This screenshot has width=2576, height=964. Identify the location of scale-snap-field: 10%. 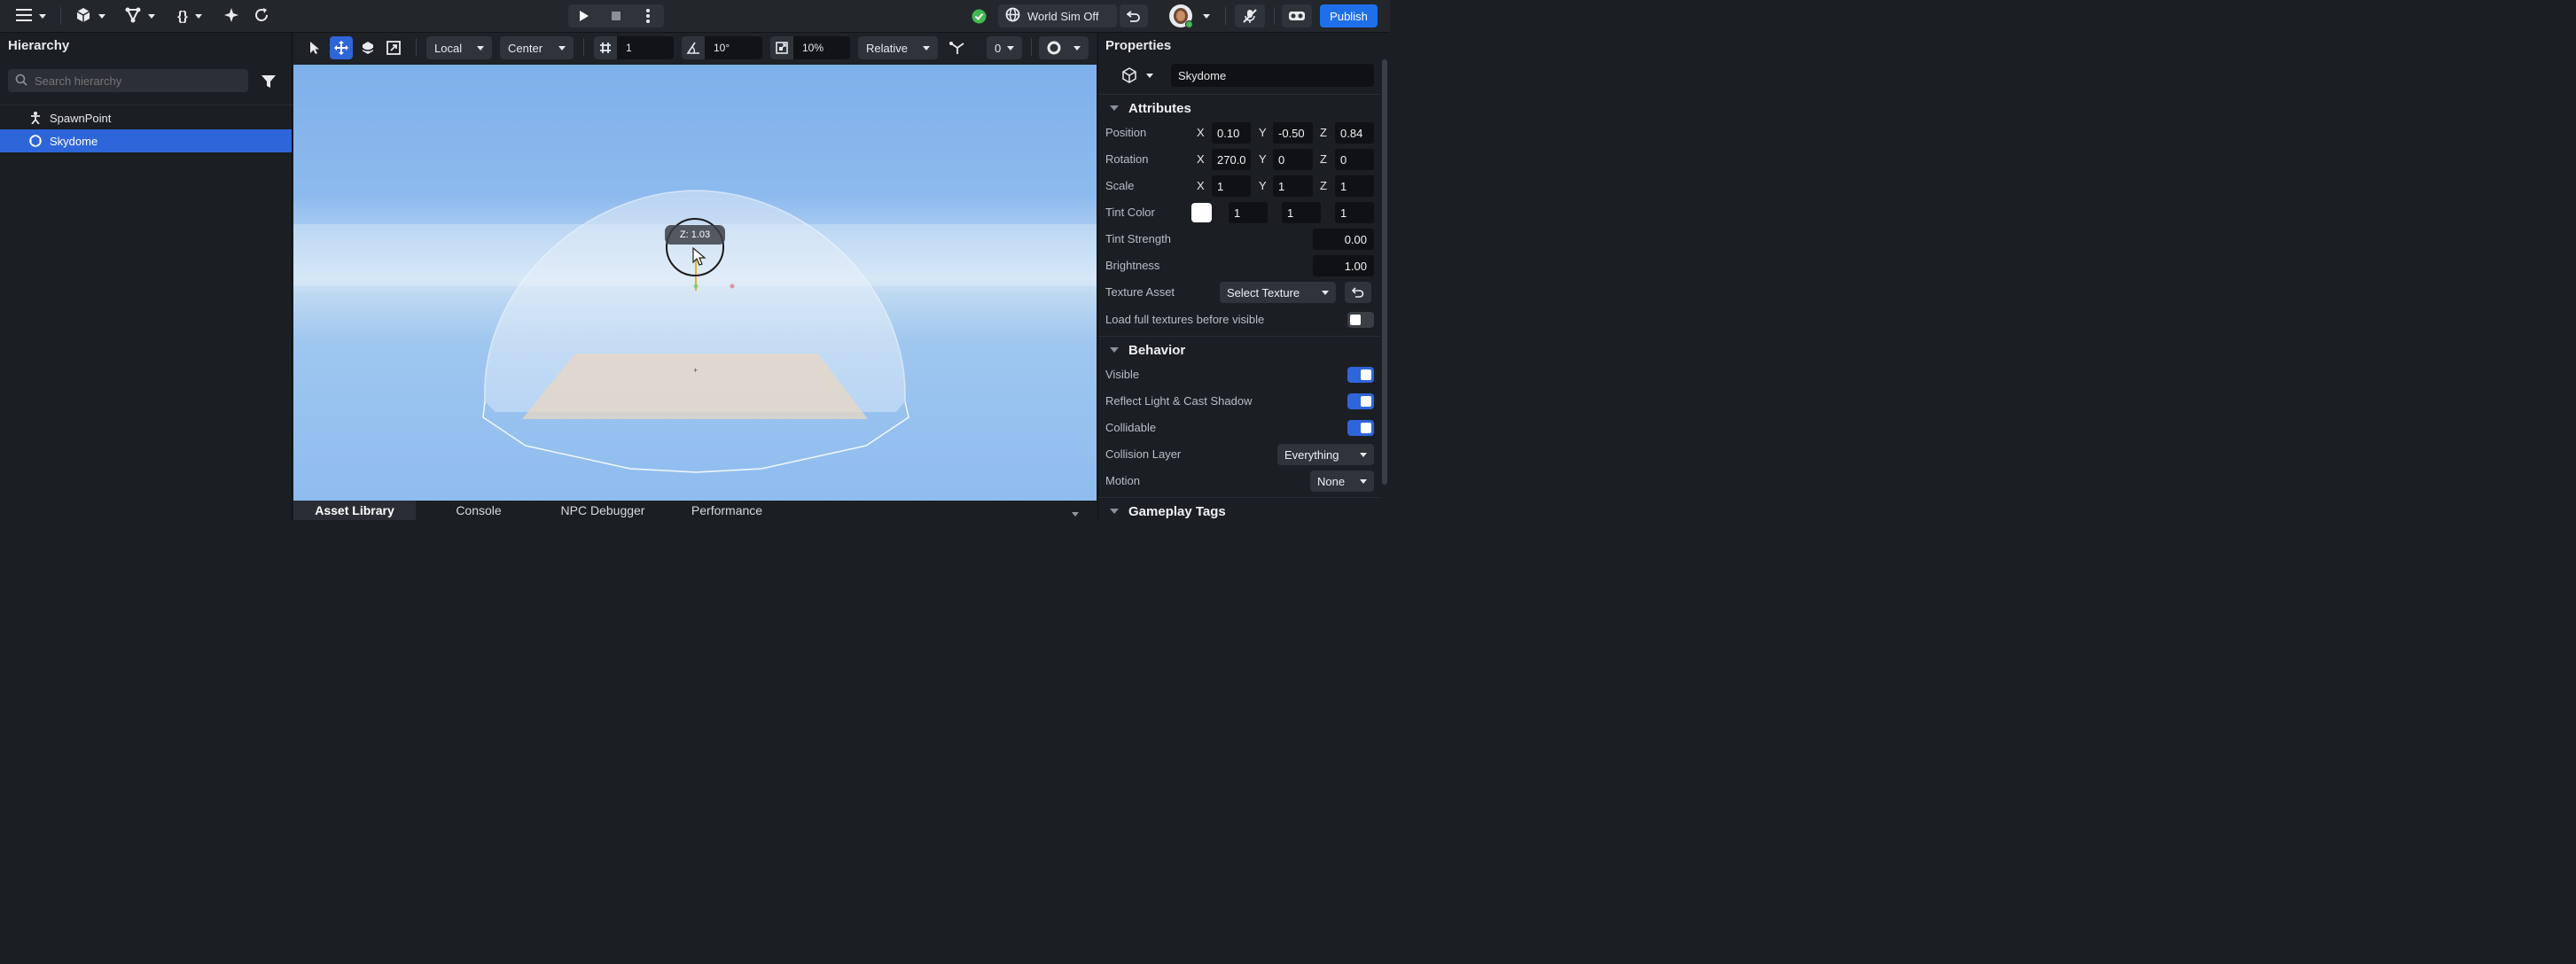
(810, 47).